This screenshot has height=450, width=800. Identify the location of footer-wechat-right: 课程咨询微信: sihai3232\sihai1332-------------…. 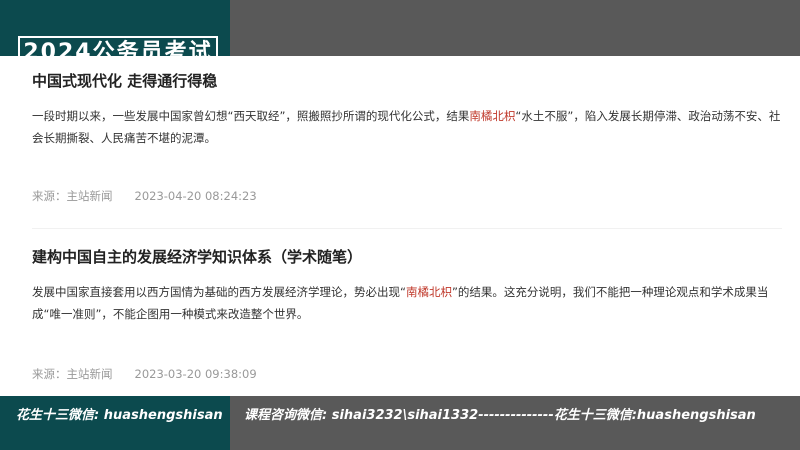
(500, 415).